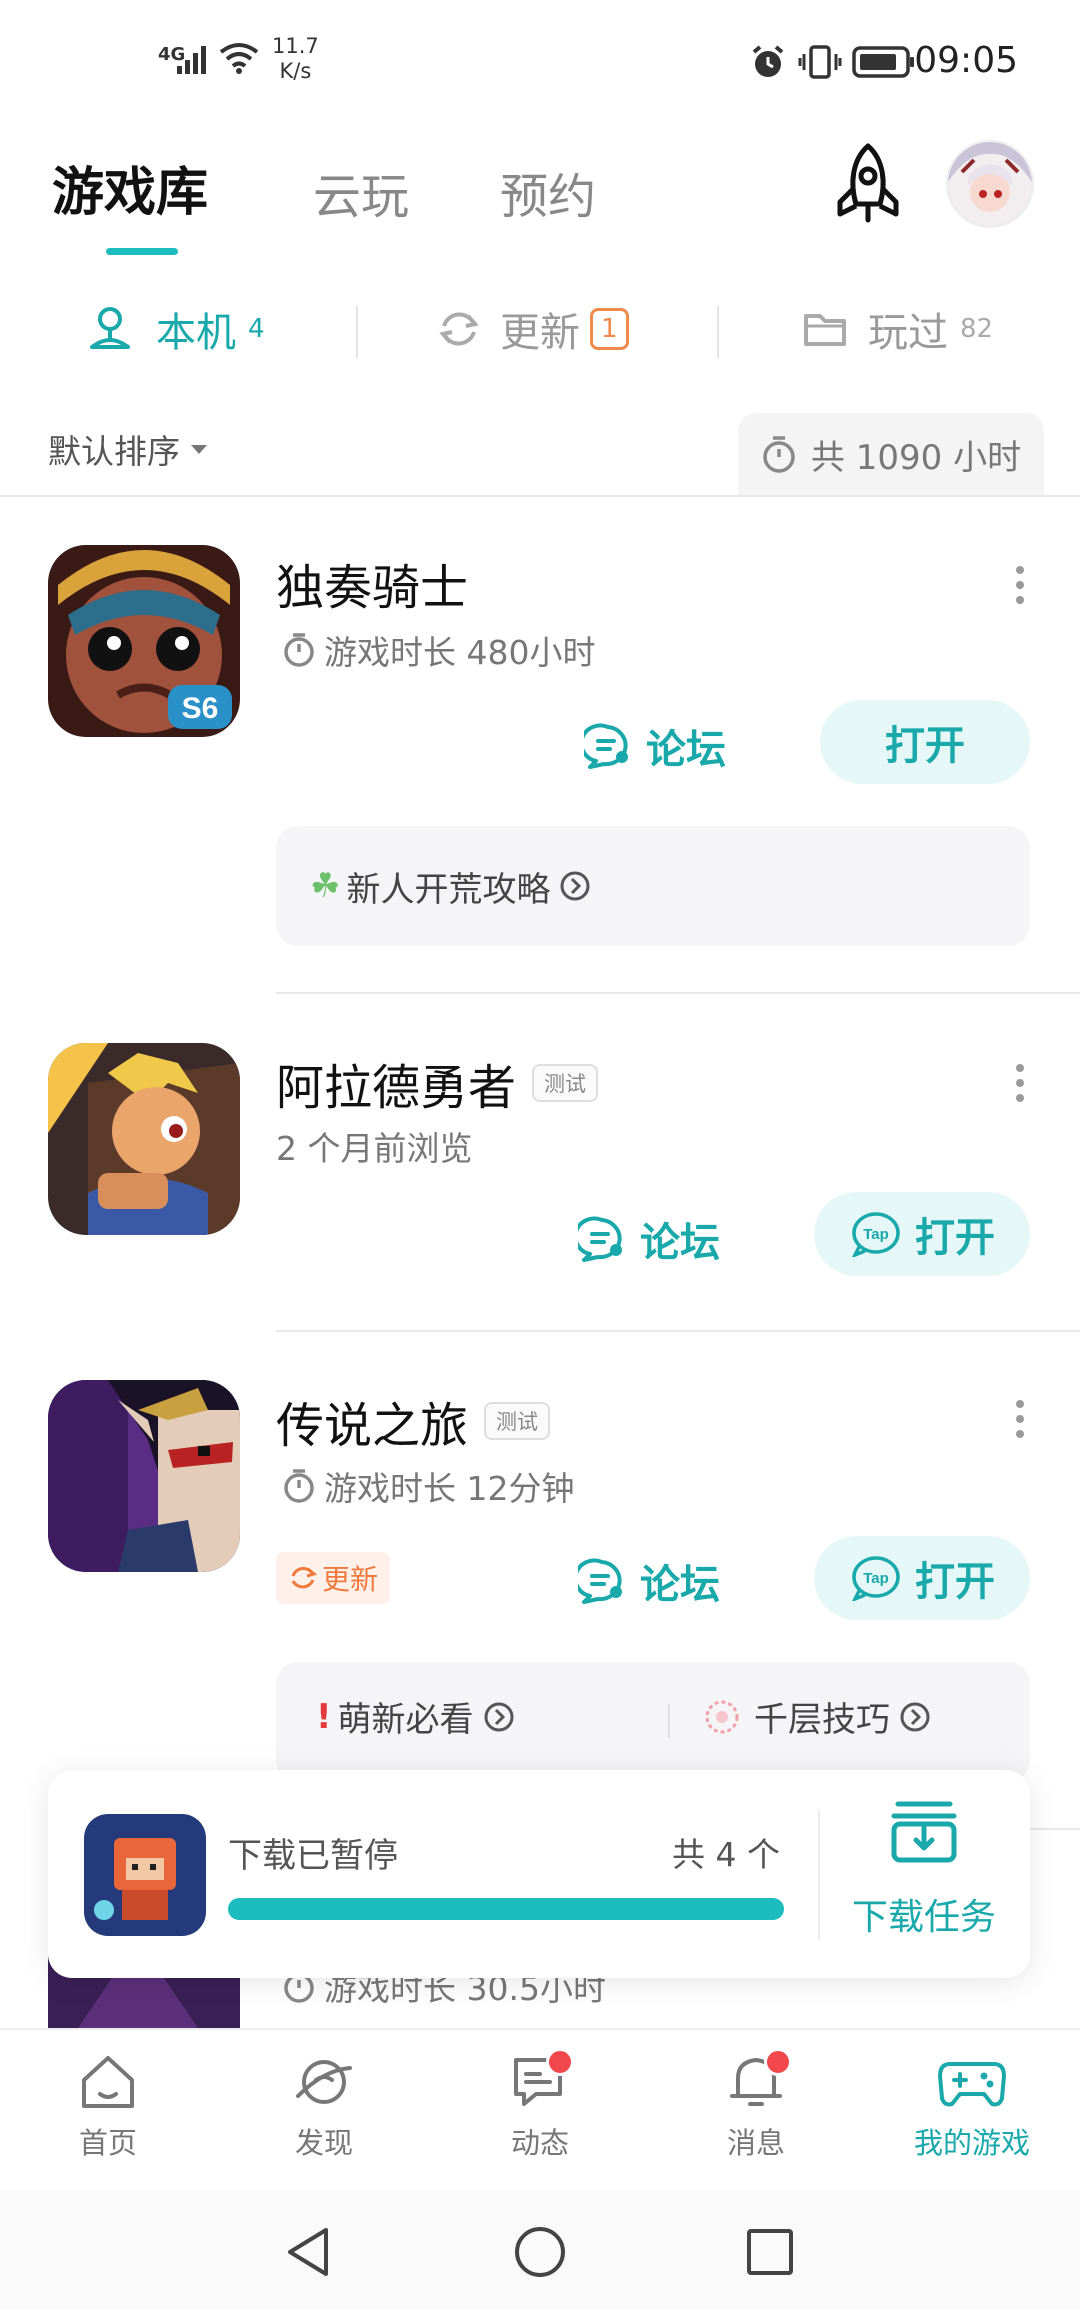  Describe the element at coordinates (897, 329) in the screenshot. I see `subtab-played: 玩过 82` at that location.